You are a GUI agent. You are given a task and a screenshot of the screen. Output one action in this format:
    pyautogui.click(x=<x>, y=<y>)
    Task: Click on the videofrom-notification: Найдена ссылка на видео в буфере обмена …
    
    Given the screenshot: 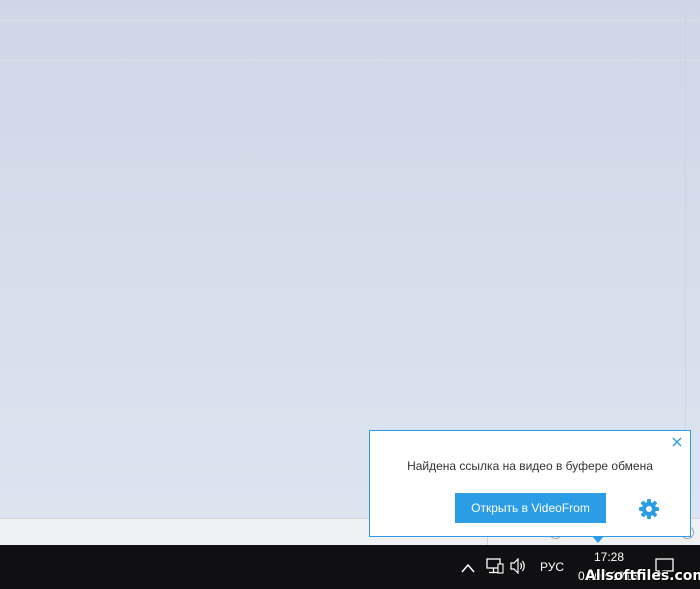 What is the action you would take?
    pyautogui.click(x=530, y=486)
    